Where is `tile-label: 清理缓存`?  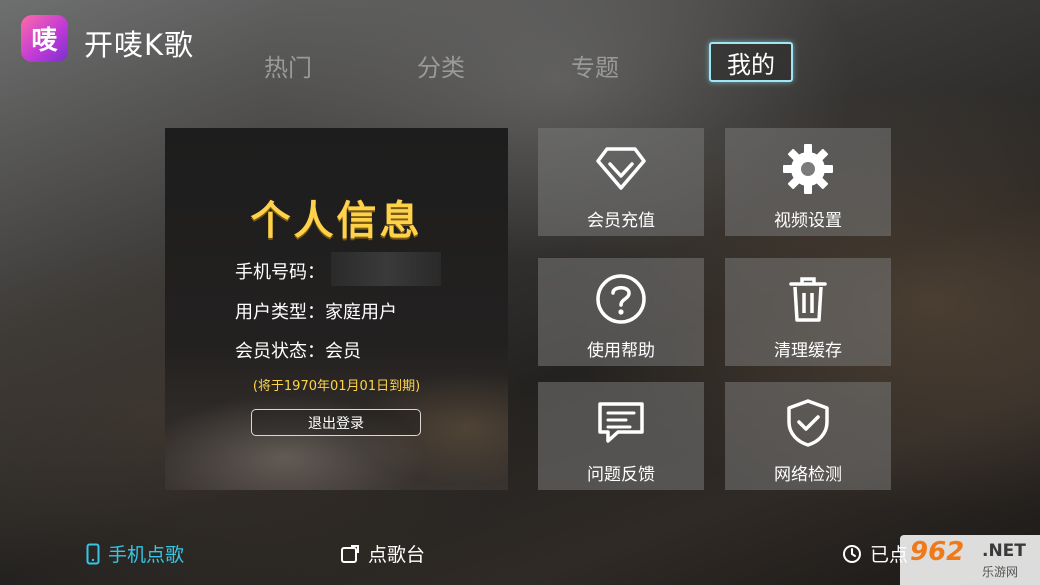 tile-label: 清理缓存 is located at coordinates (808, 351).